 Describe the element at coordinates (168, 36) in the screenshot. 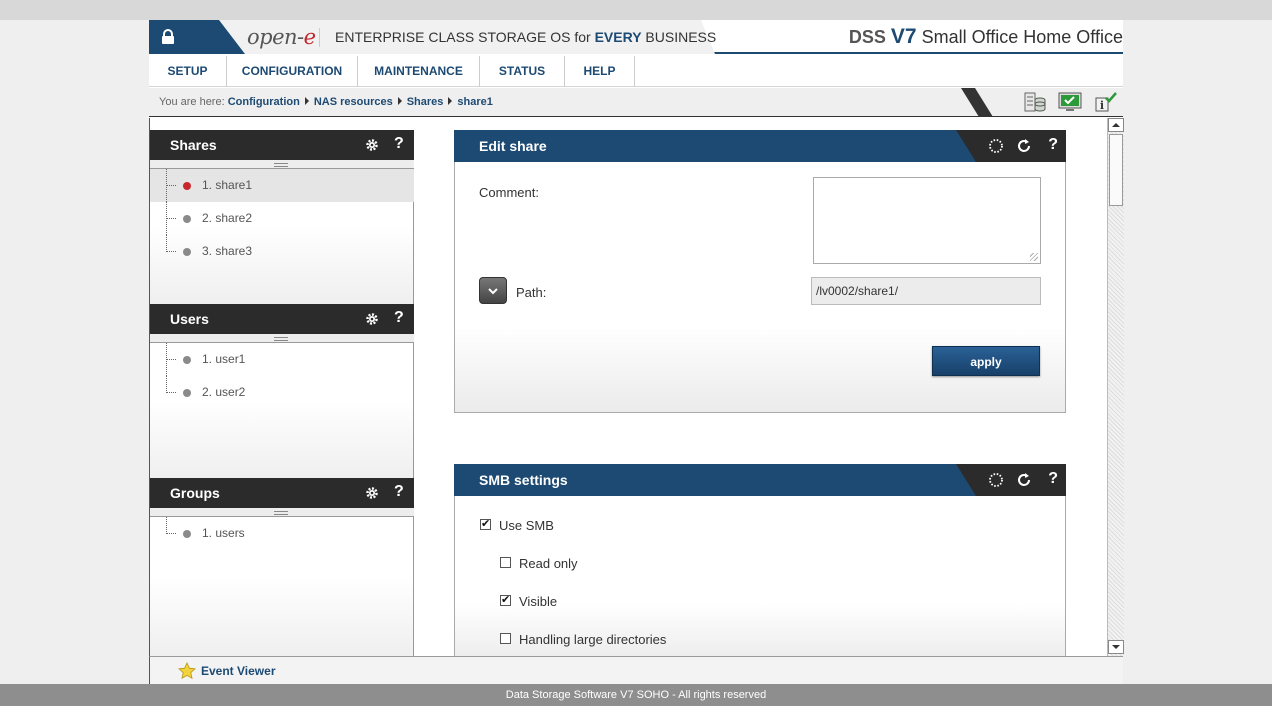

I see `lock-icon` at that location.